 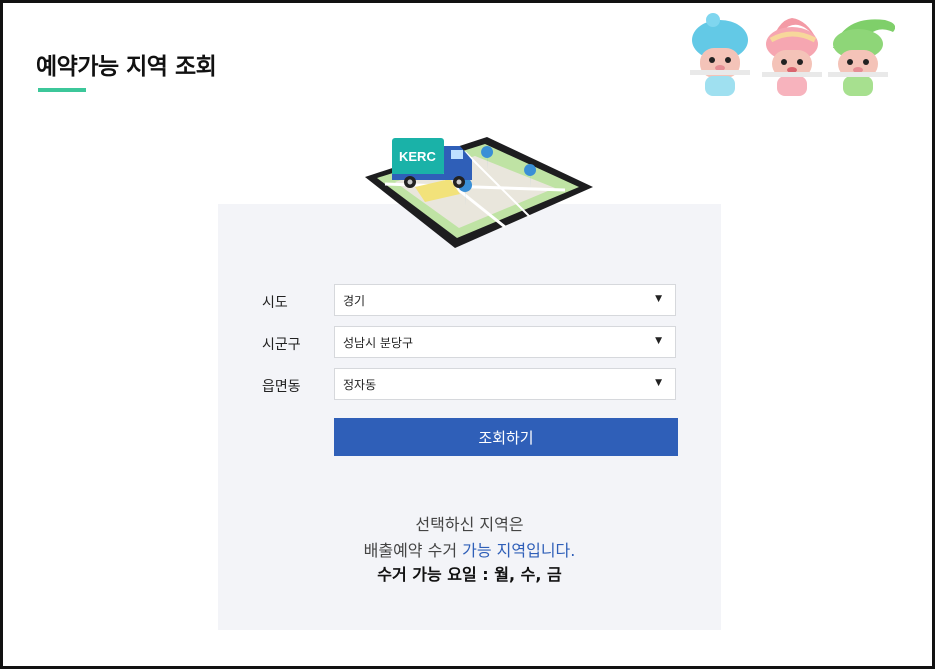 I want to click on result-line-2: 배출예약 수거 가능 지역입니다., so click(x=469, y=549).